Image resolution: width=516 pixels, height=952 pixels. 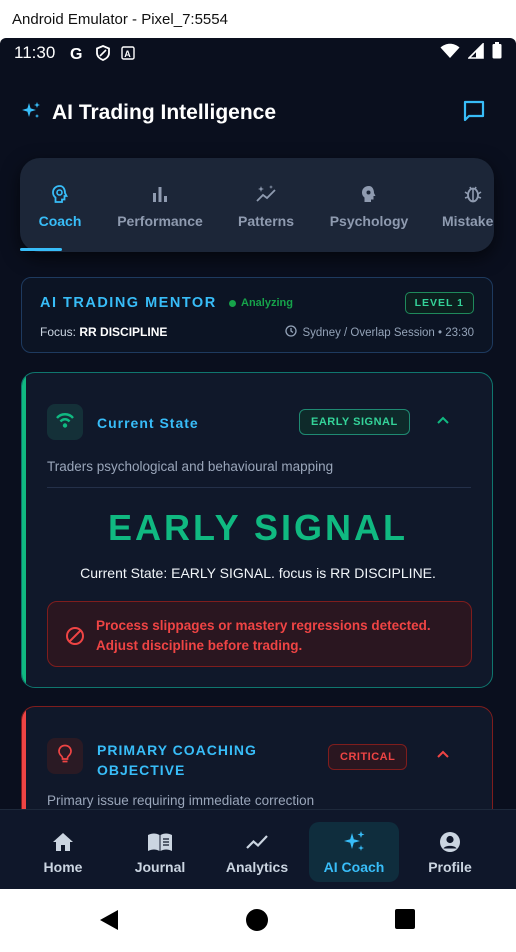 I want to click on back-icon, so click(x=109, y=922).